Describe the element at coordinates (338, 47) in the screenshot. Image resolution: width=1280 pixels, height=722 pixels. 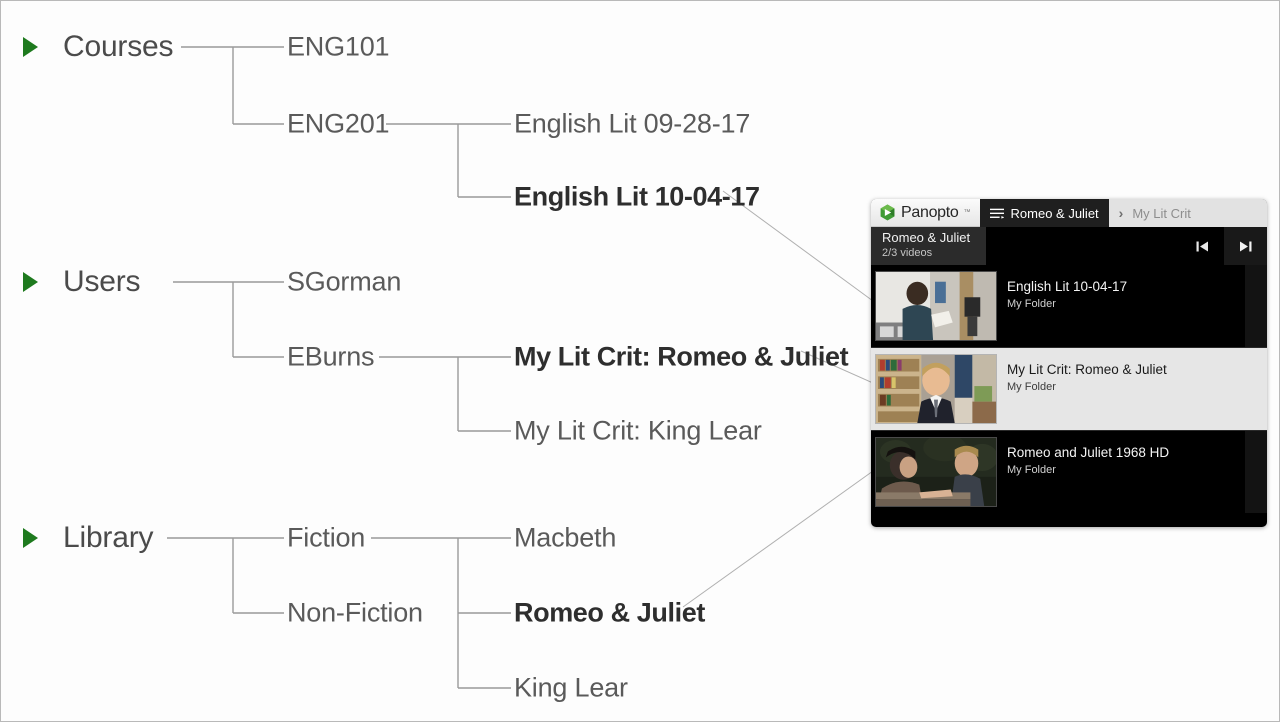
I see `tree-node-eng101: ENG101` at that location.